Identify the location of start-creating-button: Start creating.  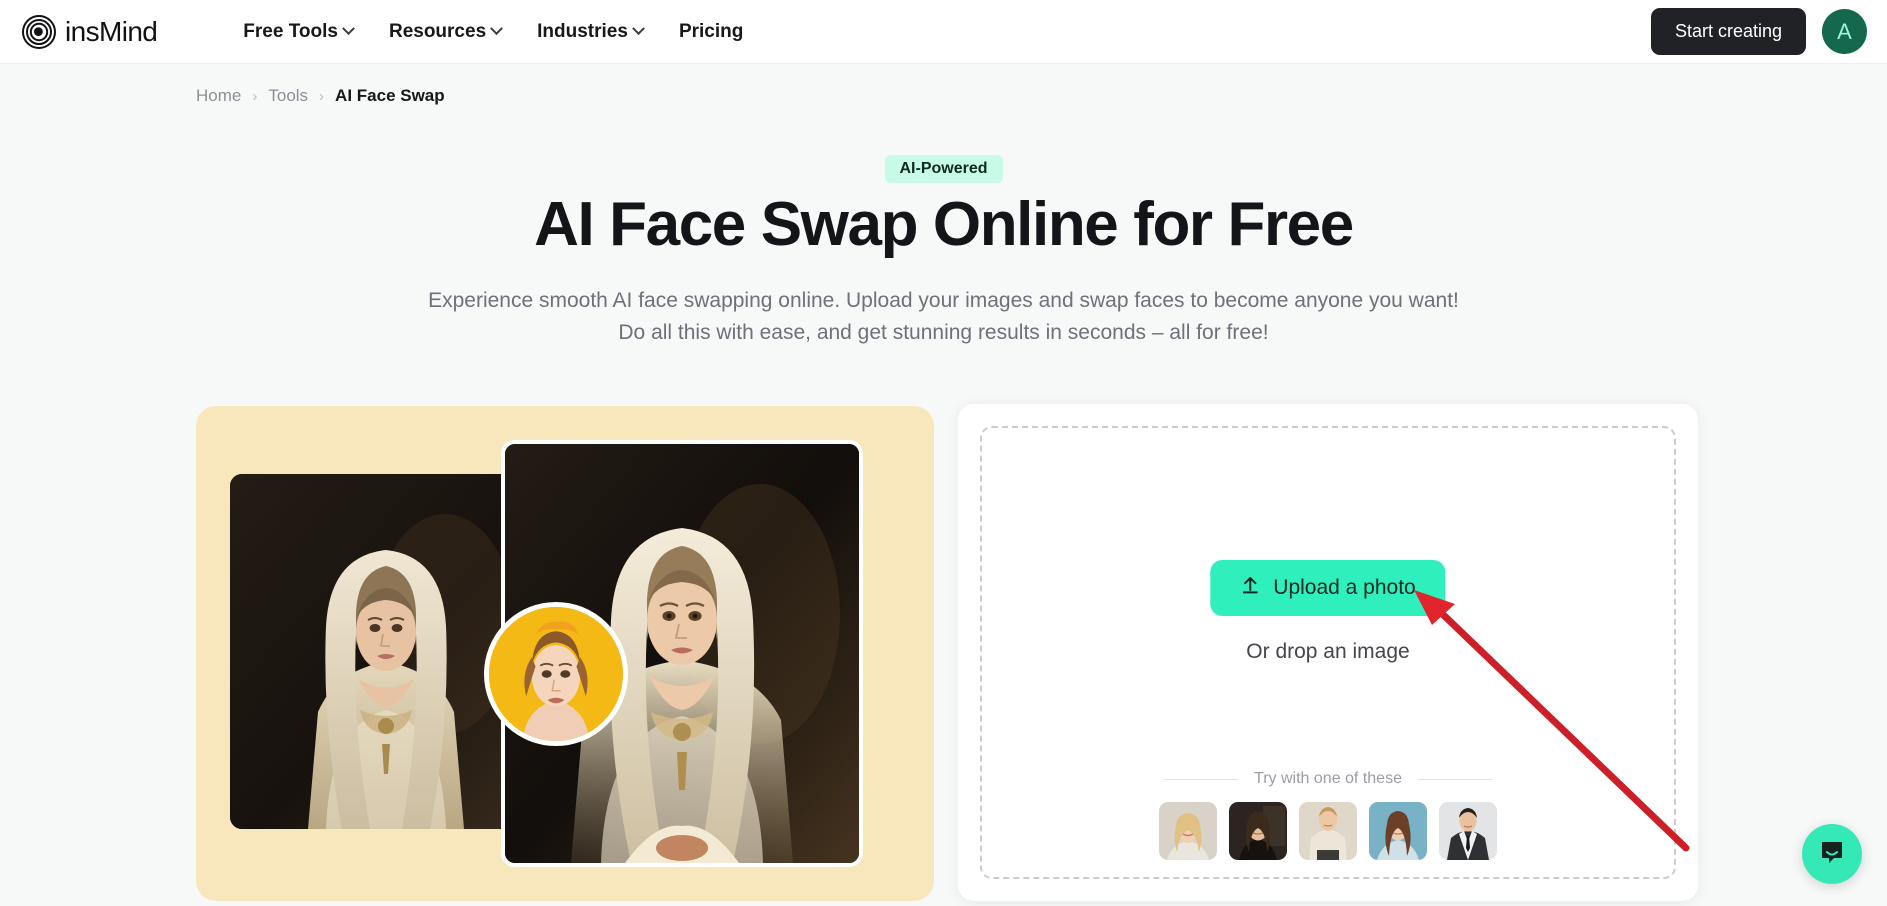
(1728, 31).